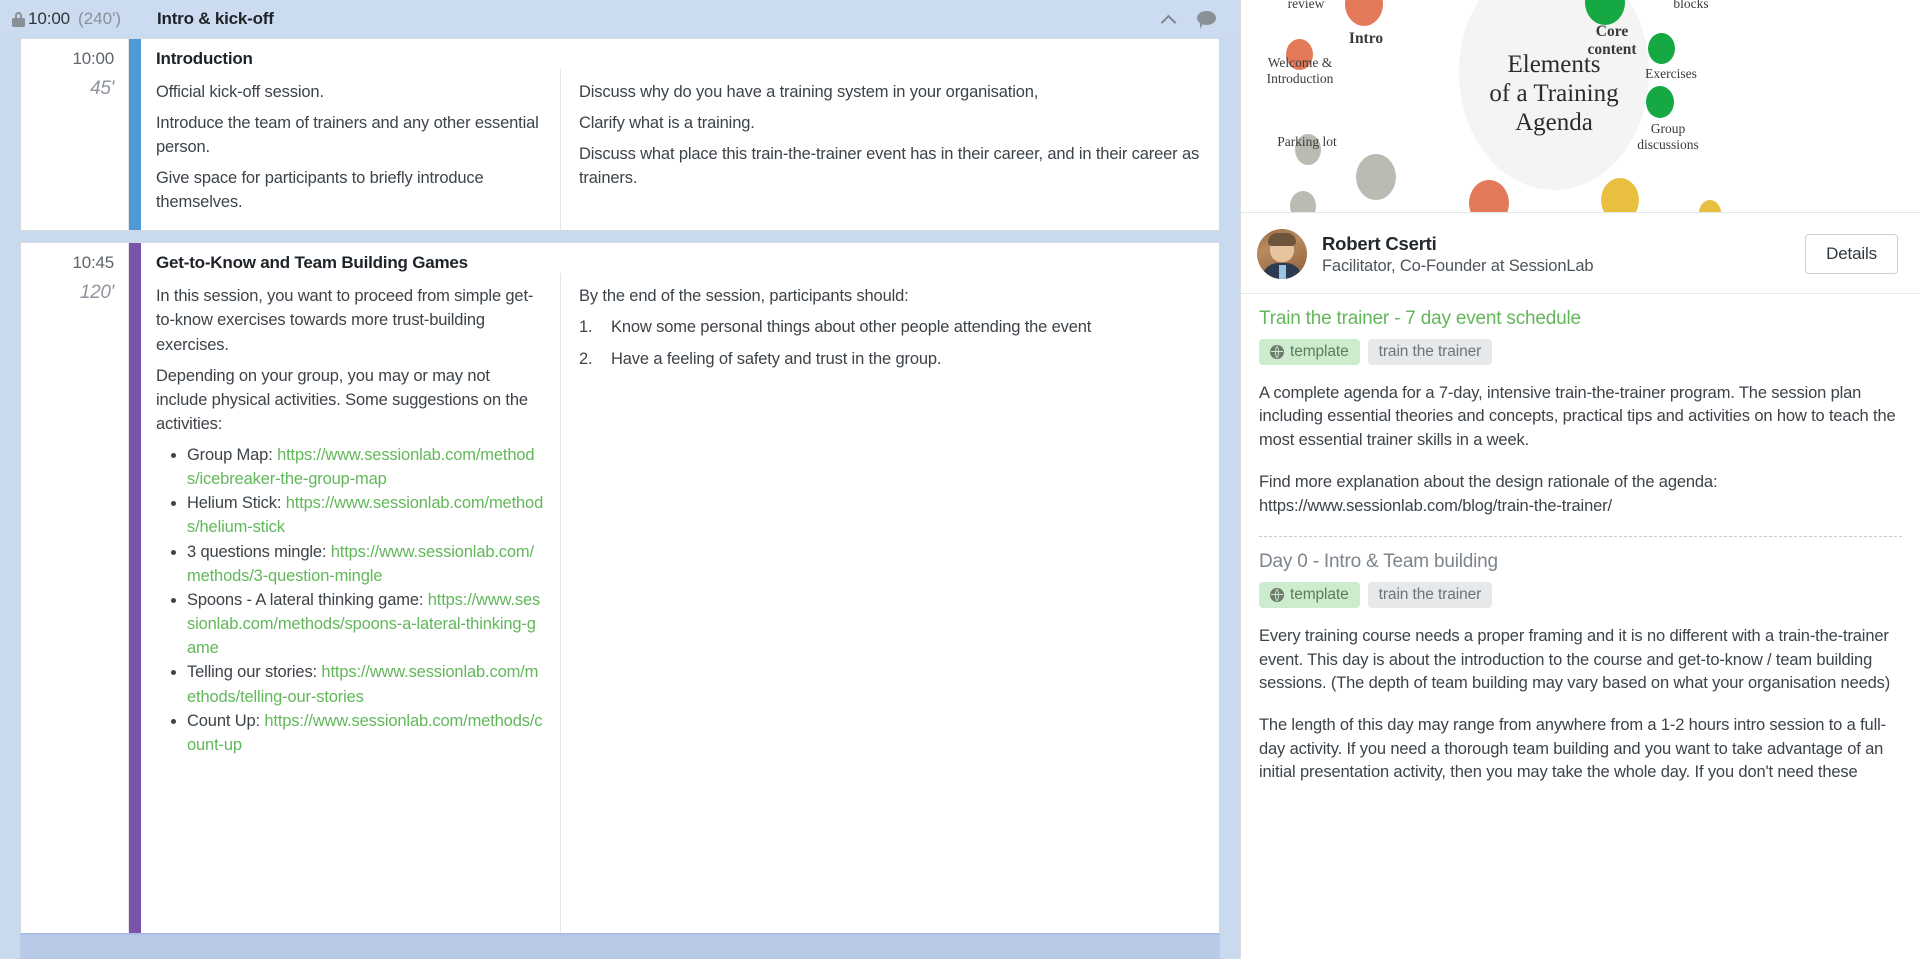 The height and width of the screenshot is (959, 1920). I want to click on facilitator-name: Robert Cserti, so click(1379, 243).